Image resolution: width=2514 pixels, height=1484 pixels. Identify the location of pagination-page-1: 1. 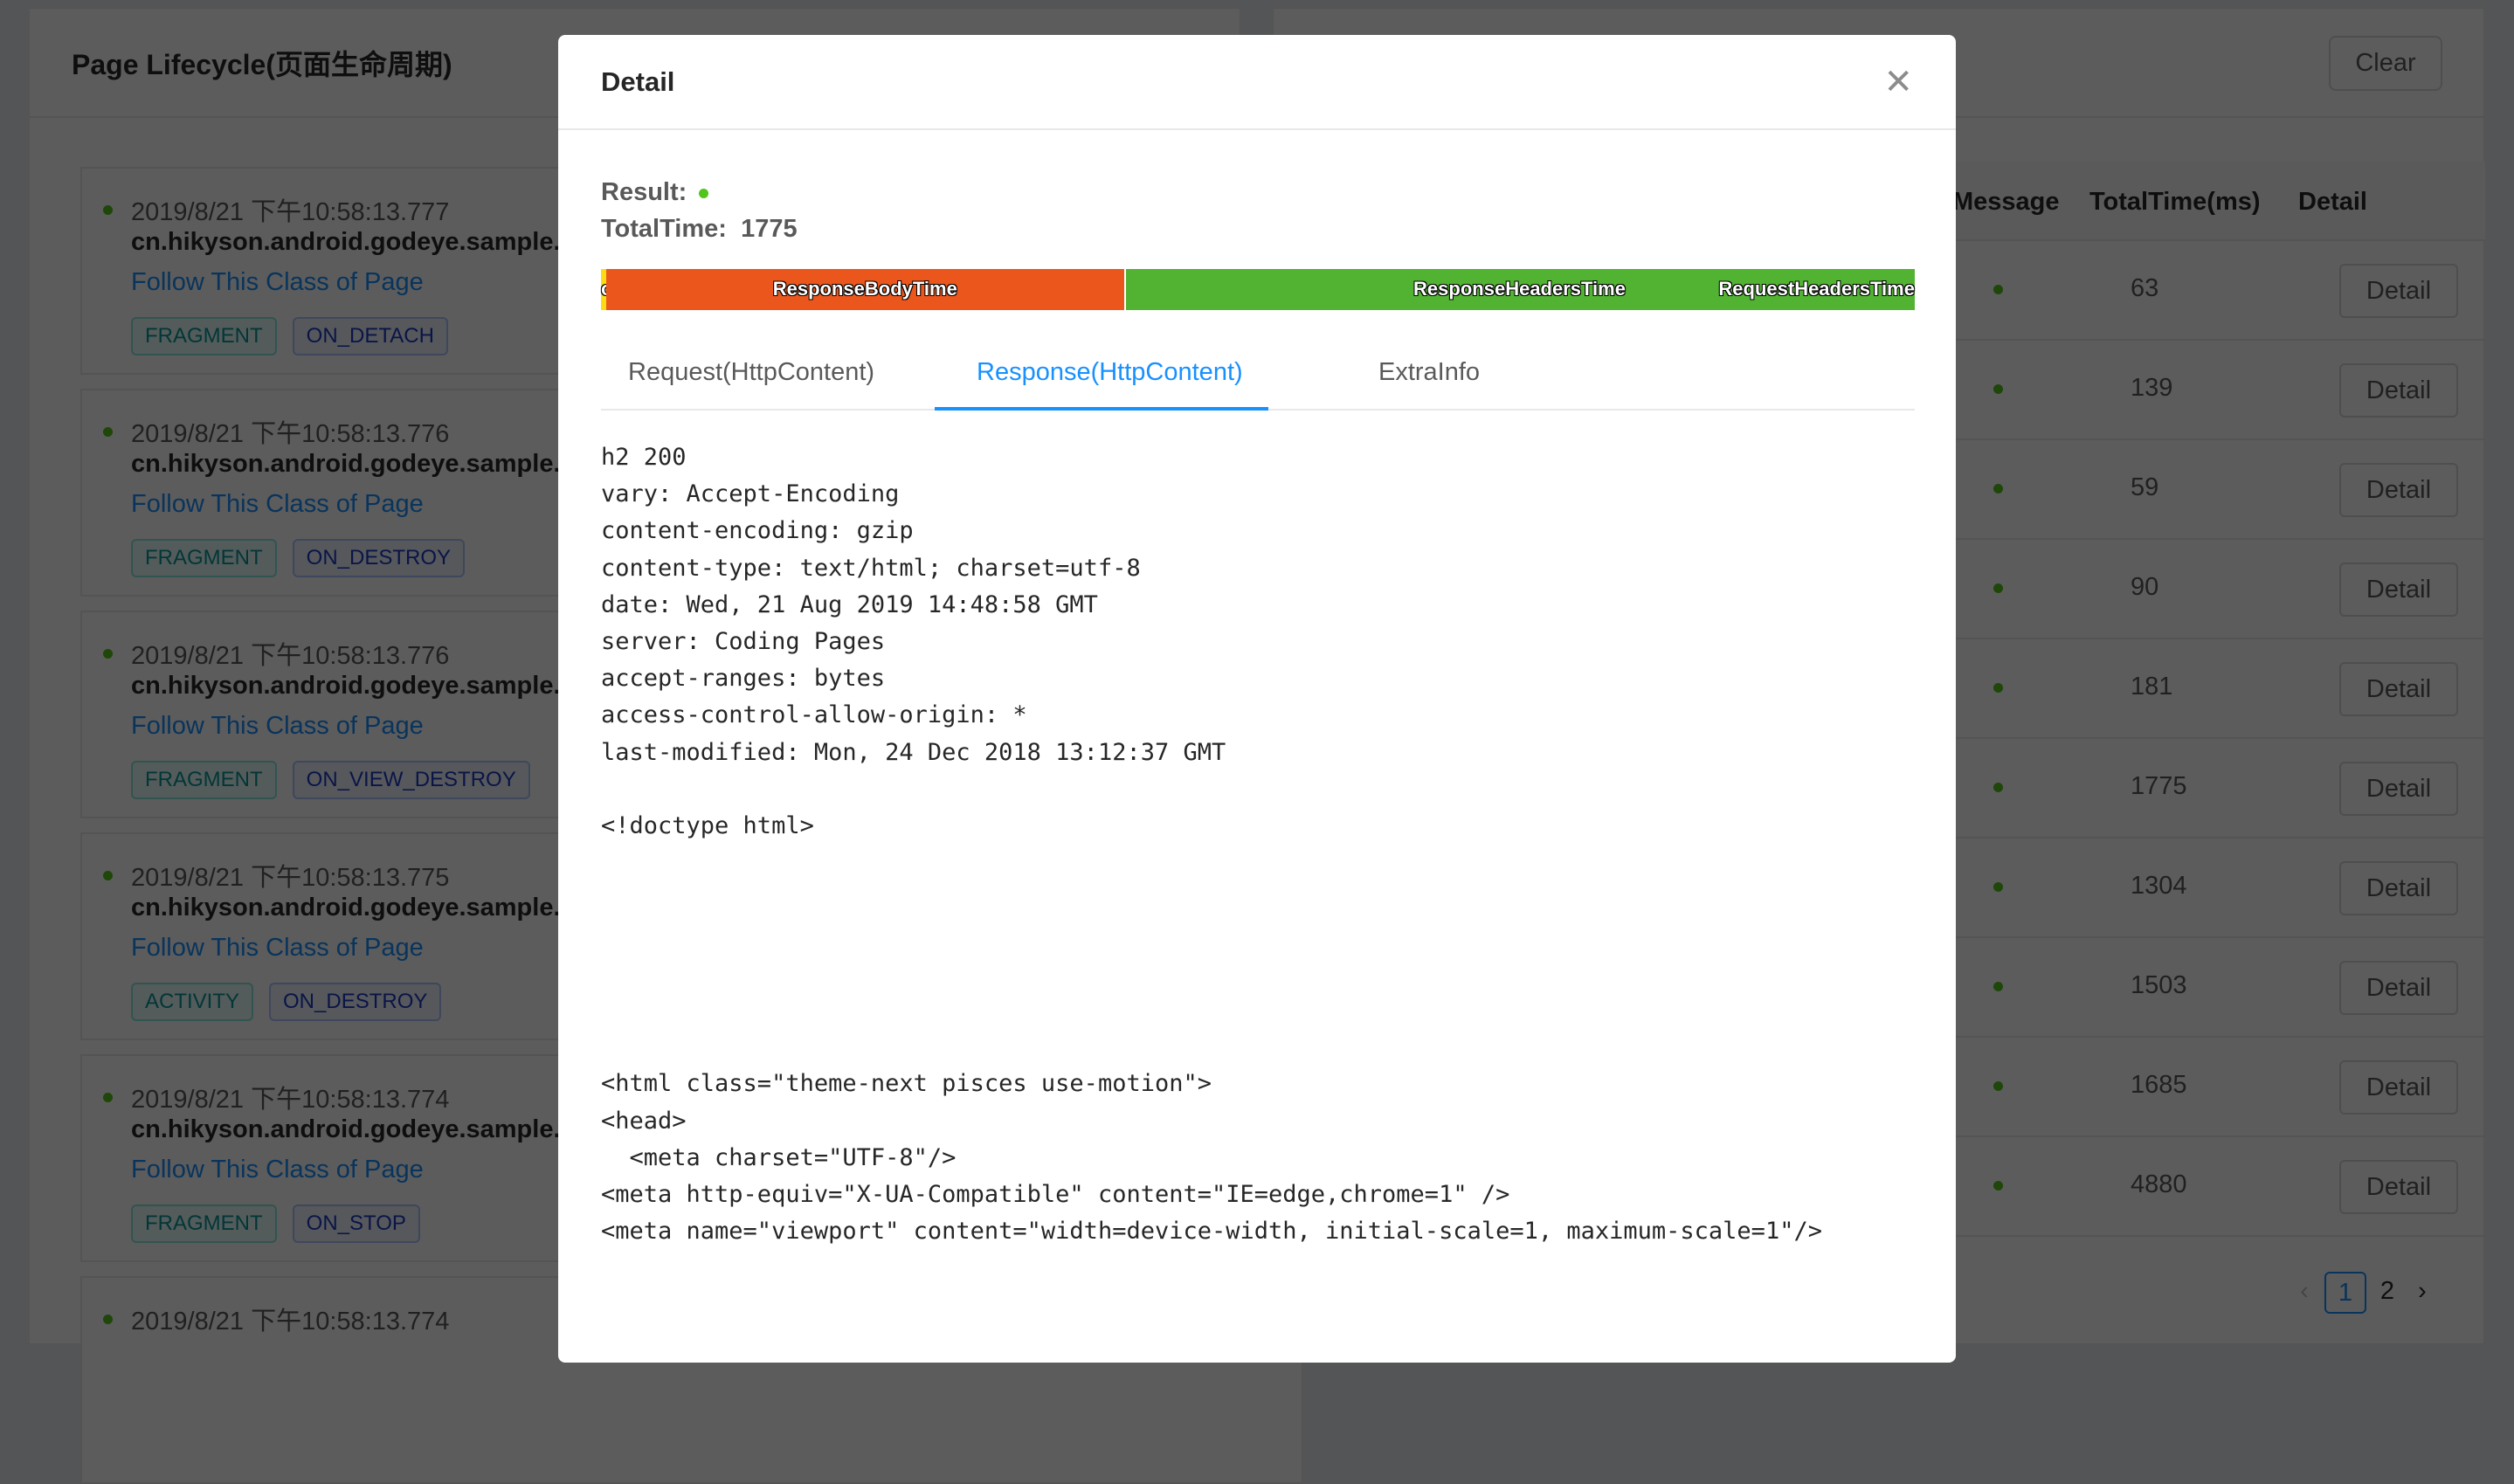
(2345, 1293).